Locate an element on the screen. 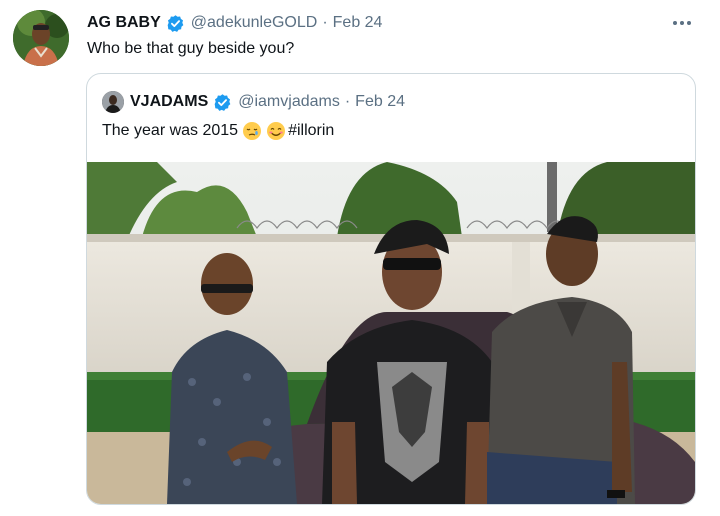  more-options-icon is located at coordinates (682, 23).